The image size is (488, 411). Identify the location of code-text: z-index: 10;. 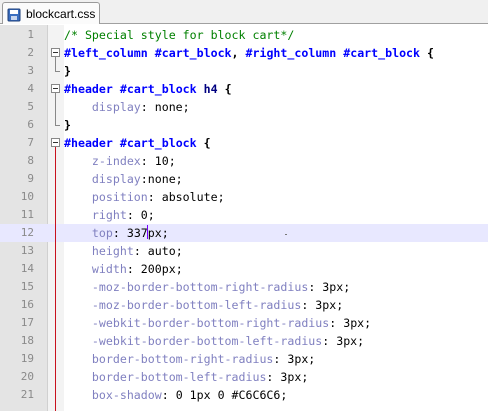
(120, 161).